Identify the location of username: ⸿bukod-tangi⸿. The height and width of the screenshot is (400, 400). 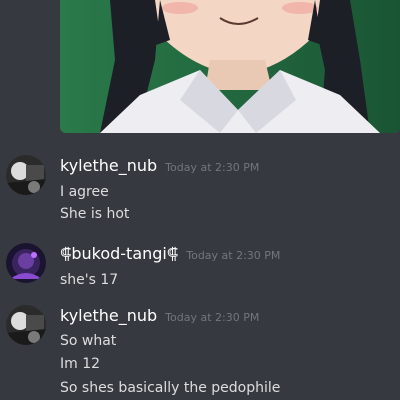
(119, 253).